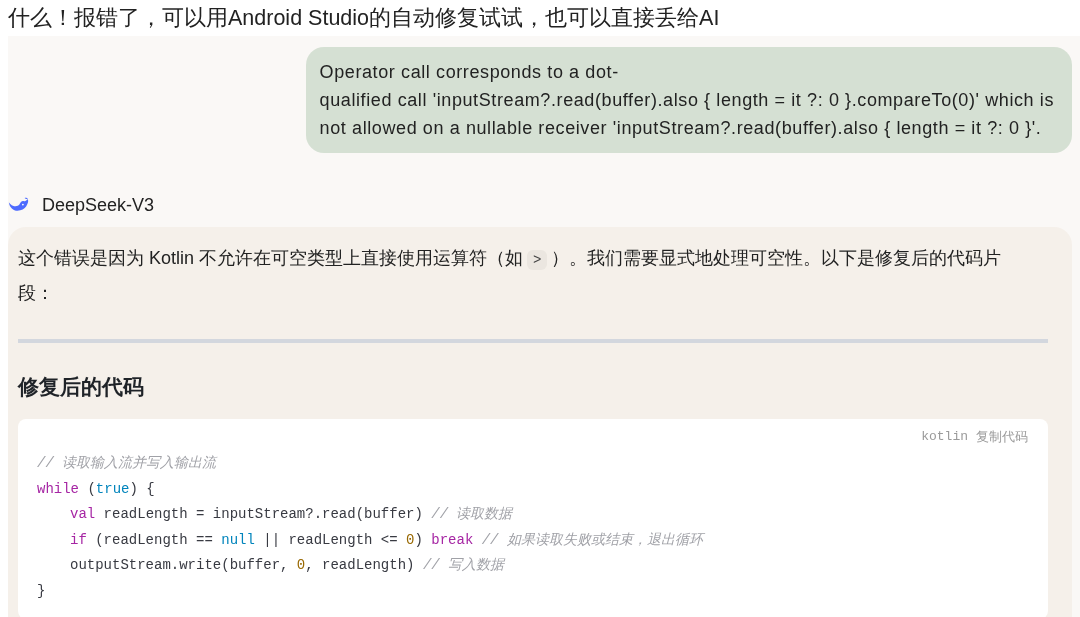  Describe the element at coordinates (96, 489) in the screenshot. I see `code-line: while (true) {` at that location.